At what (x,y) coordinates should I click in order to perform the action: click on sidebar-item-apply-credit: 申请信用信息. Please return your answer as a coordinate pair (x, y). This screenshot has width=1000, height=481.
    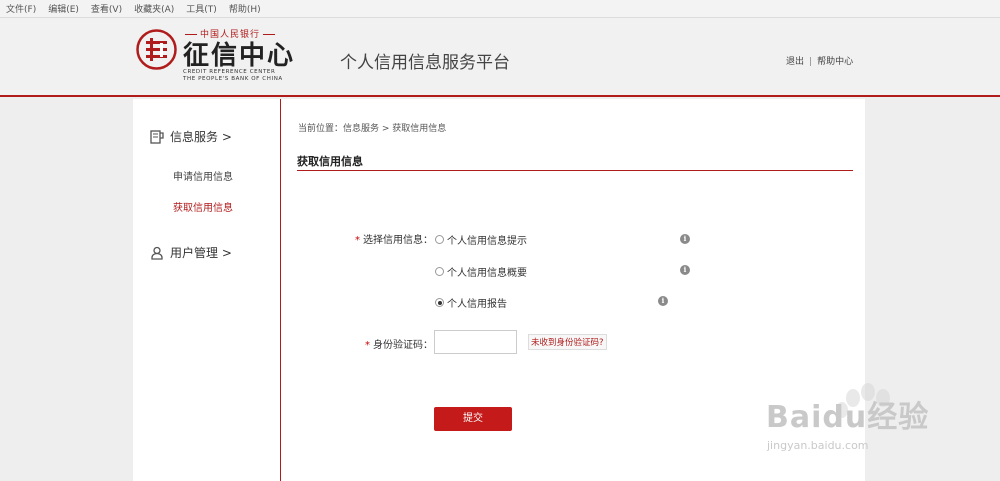
    Looking at the image, I should click on (203, 175).